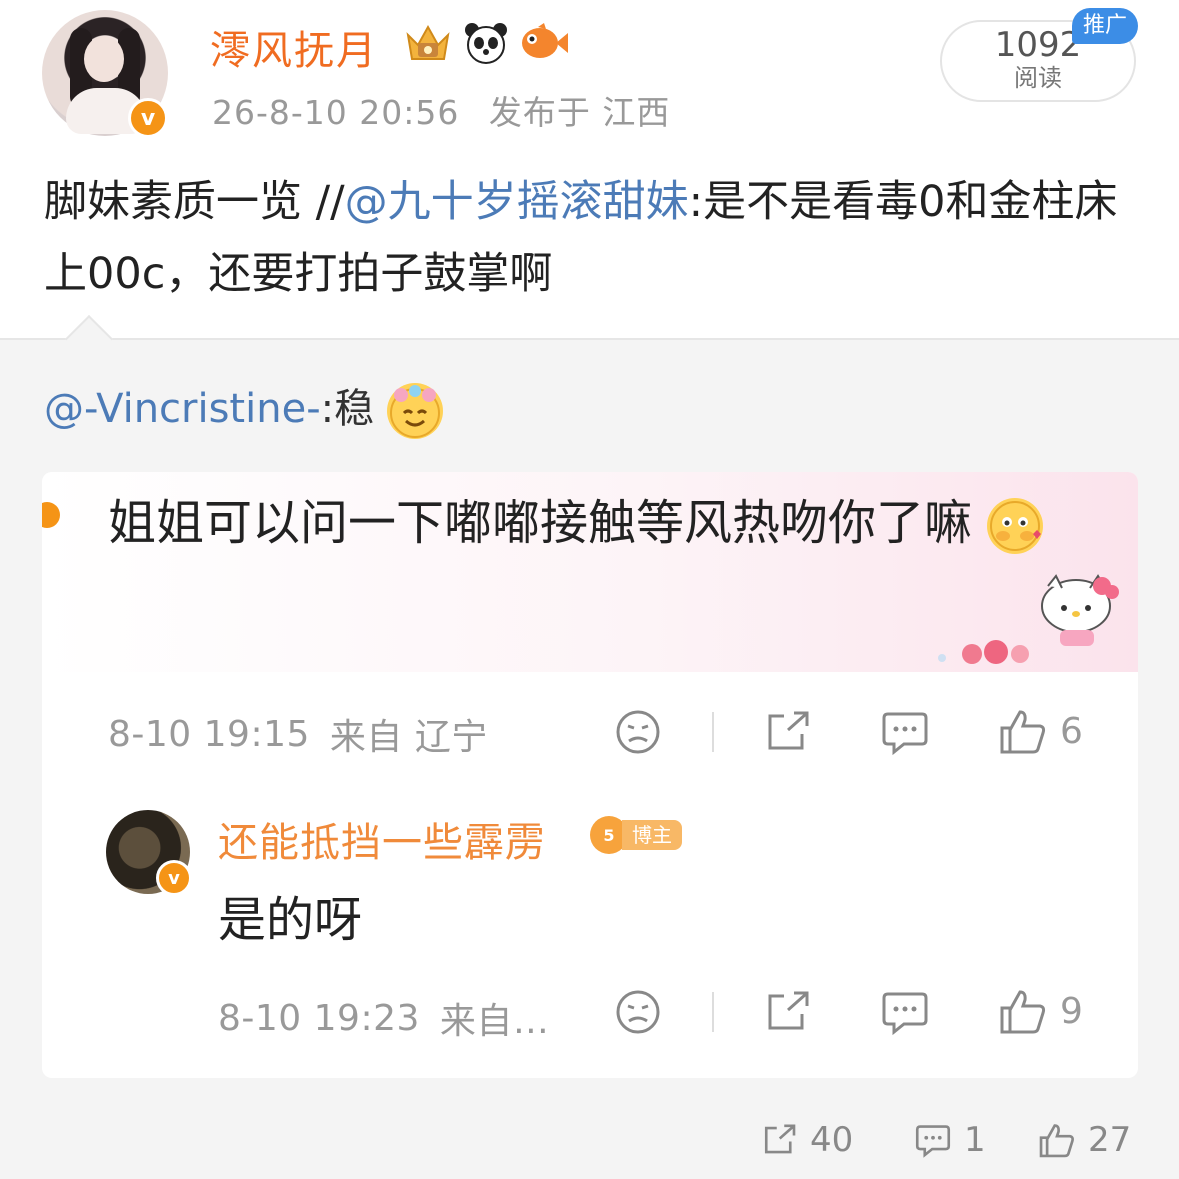 Image resolution: width=1179 pixels, height=1179 pixels. I want to click on reply-author-name: 还能抵挡一些霹雳, so click(382, 839).